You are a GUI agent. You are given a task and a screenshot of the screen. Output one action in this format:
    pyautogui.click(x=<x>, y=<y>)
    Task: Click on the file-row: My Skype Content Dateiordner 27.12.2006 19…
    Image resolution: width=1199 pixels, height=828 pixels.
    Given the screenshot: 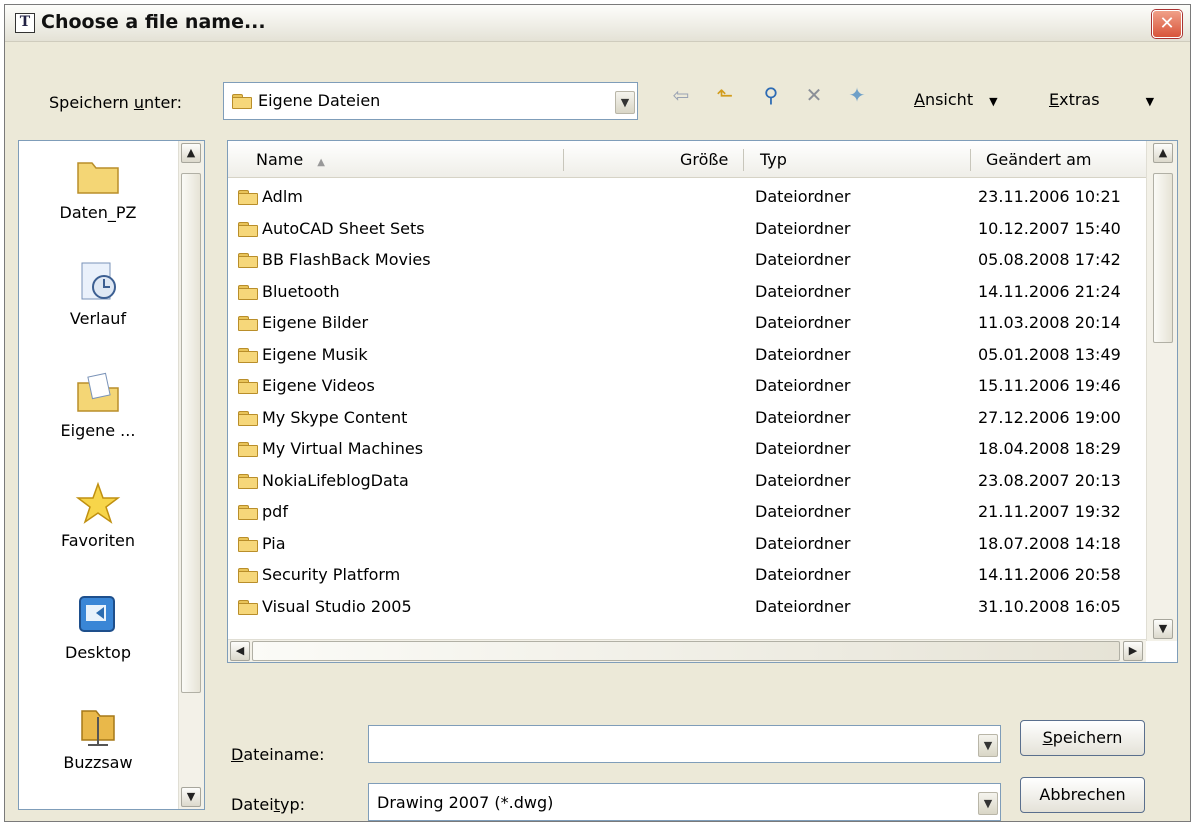 What is the action you would take?
    pyautogui.click(x=687, y=417)
    